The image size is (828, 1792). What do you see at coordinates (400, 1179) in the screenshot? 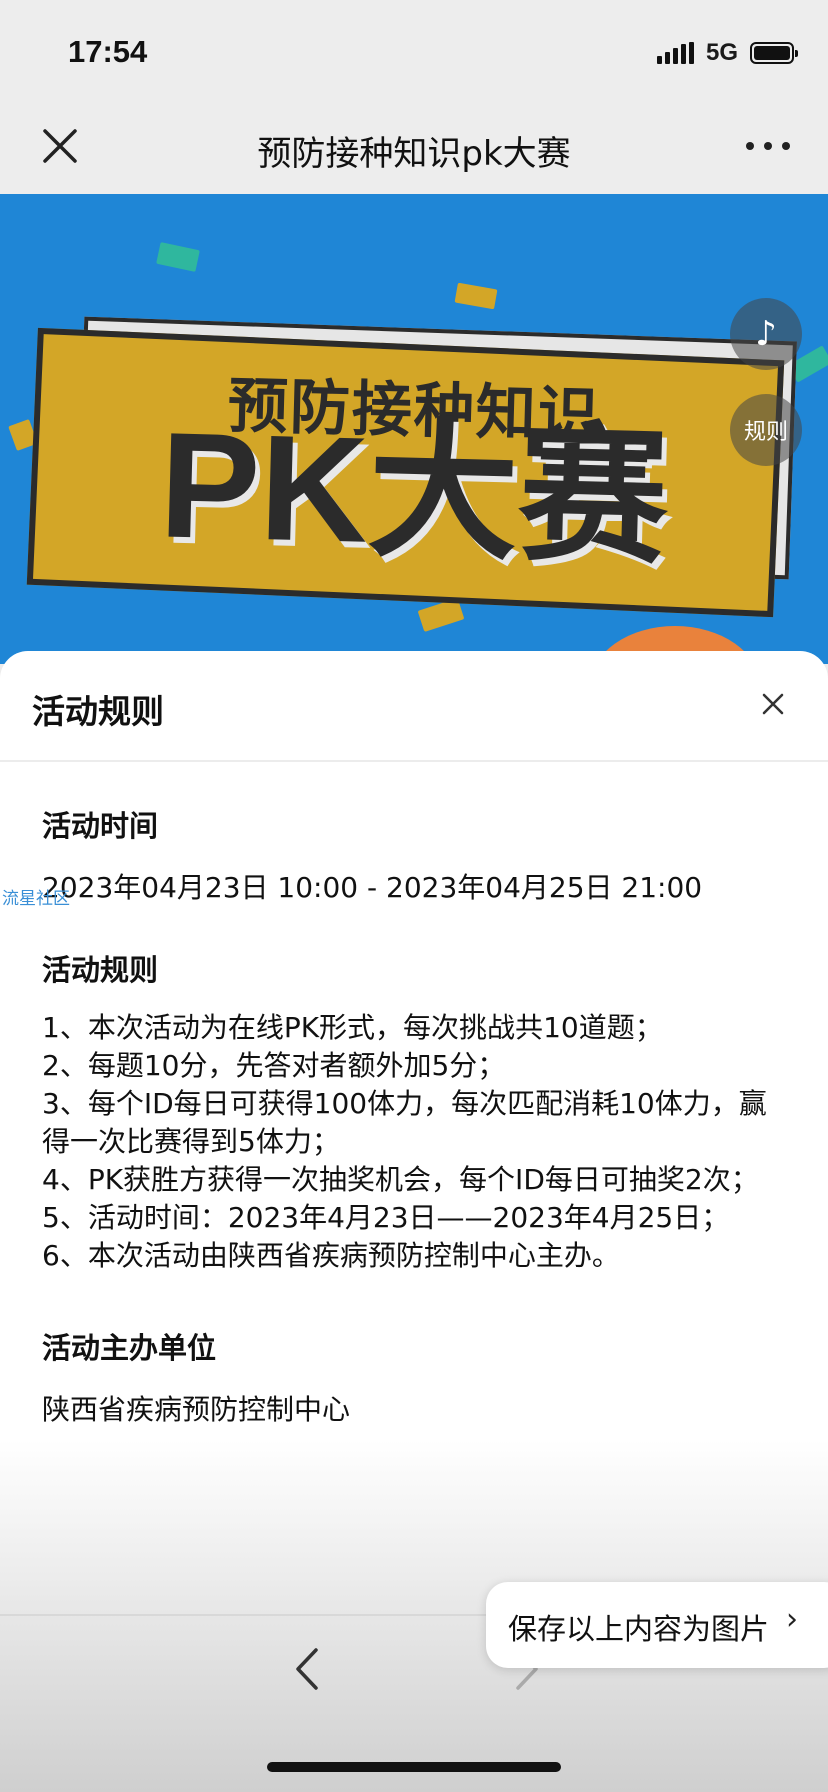
I see `rule-item: 4、PK获胜方获得一次抽奖机会，每个ID每日可抽奖2次；` at bounding box center [400, 1179].